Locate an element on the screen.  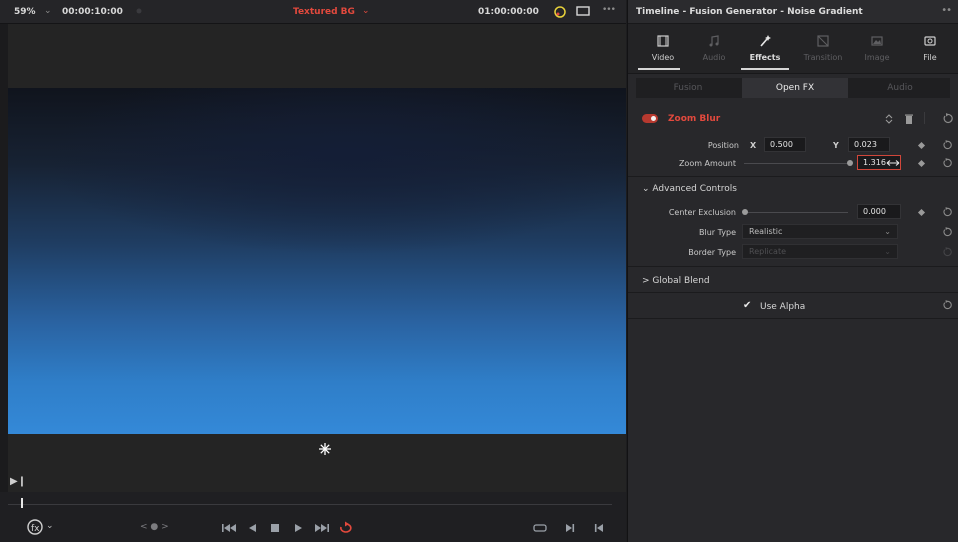
zoom-chevron-down-icon: ⌄ is located at coordinates (48, 11).